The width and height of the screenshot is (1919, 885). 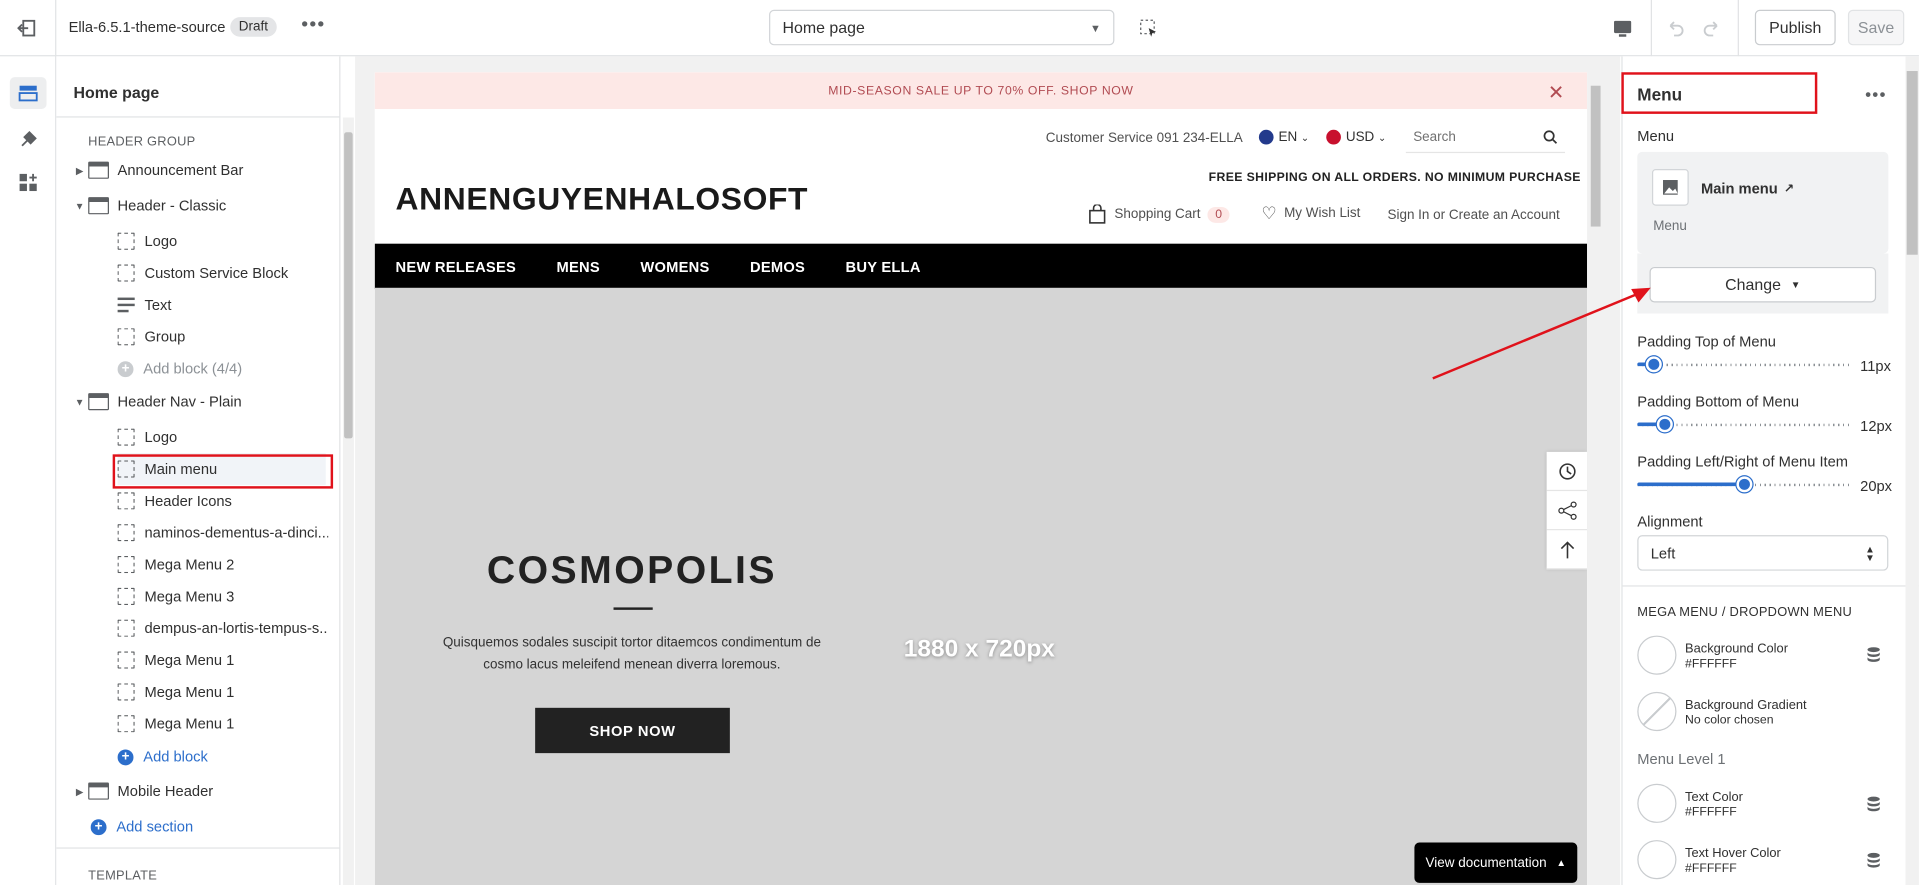 What do you see at coordinates (223, 471) in the screenshot?
I see `highlight-box` at bounding box center [223, 471].